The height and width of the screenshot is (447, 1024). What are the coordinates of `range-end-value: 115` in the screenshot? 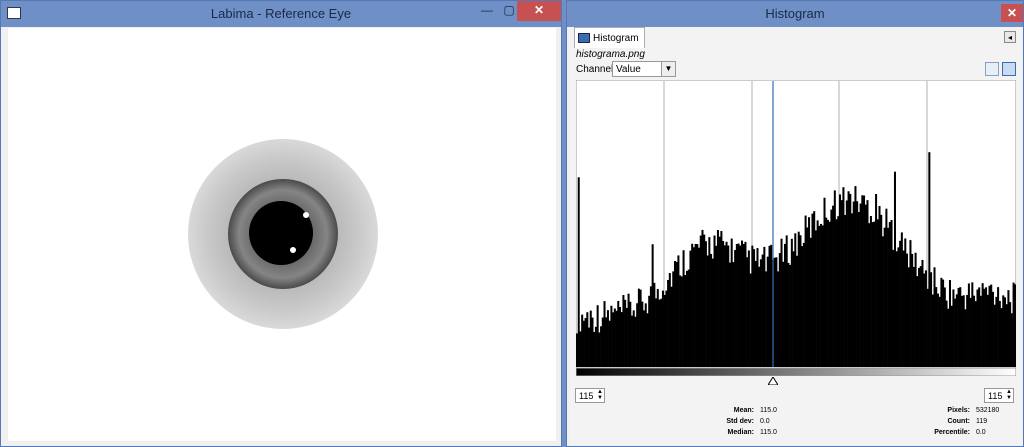 It's located at (995, 396).